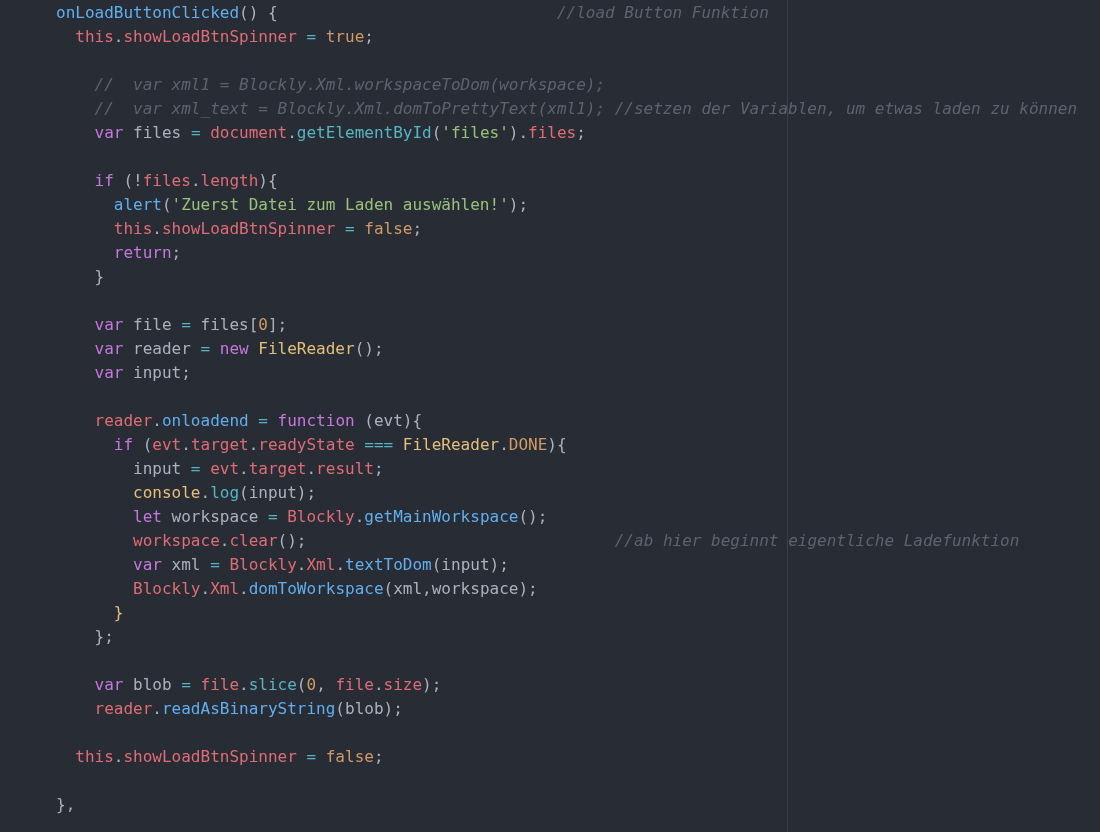 This screenshot has height=832, width=1100. What do you see at coordinates (320, 205) in the screenshot?
I see `code-line: alert('Zuerst Datei zum Laden auswählen!');` at bounding box center [320, 205].